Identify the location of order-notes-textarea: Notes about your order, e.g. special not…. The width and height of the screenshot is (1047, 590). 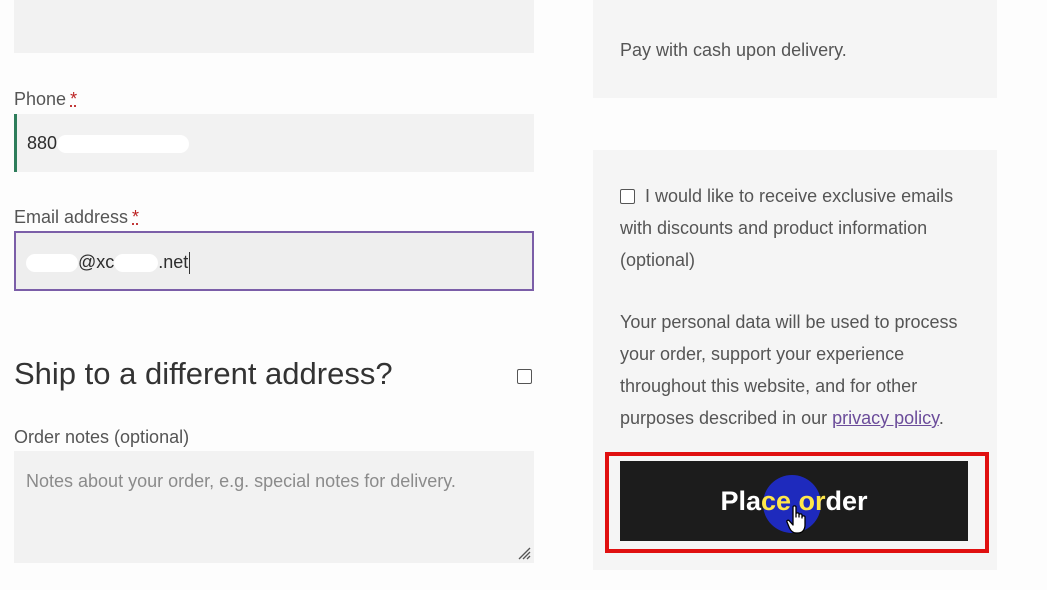
(274, 507).